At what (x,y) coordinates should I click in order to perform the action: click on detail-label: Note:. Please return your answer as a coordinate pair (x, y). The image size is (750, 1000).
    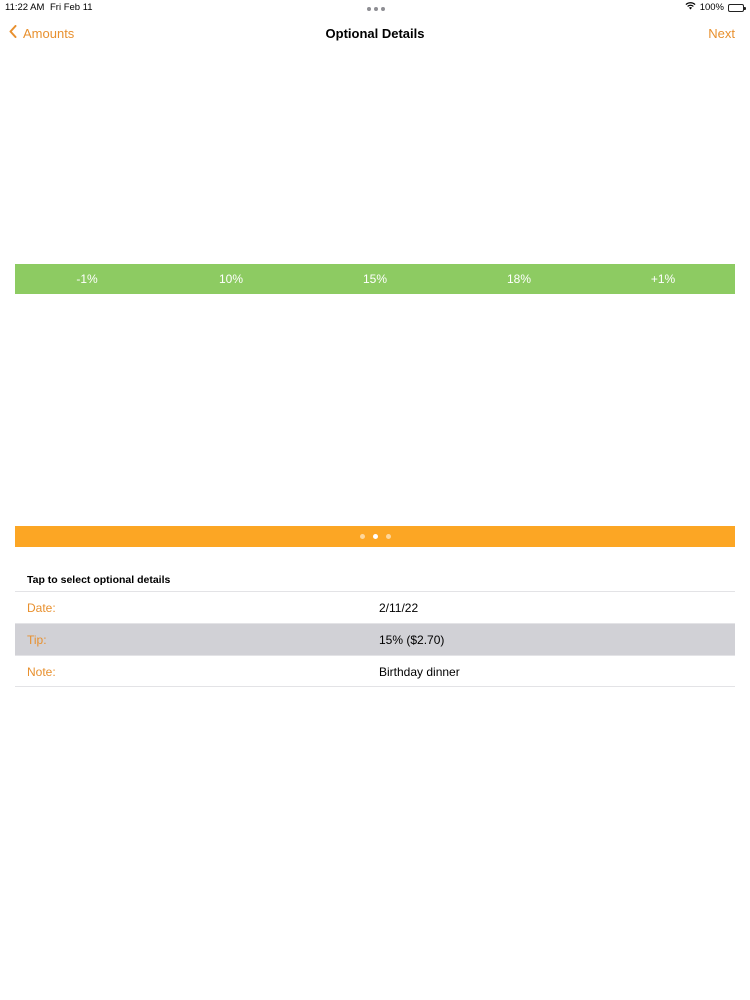
    Looking at the image, I should click on (41, 672).